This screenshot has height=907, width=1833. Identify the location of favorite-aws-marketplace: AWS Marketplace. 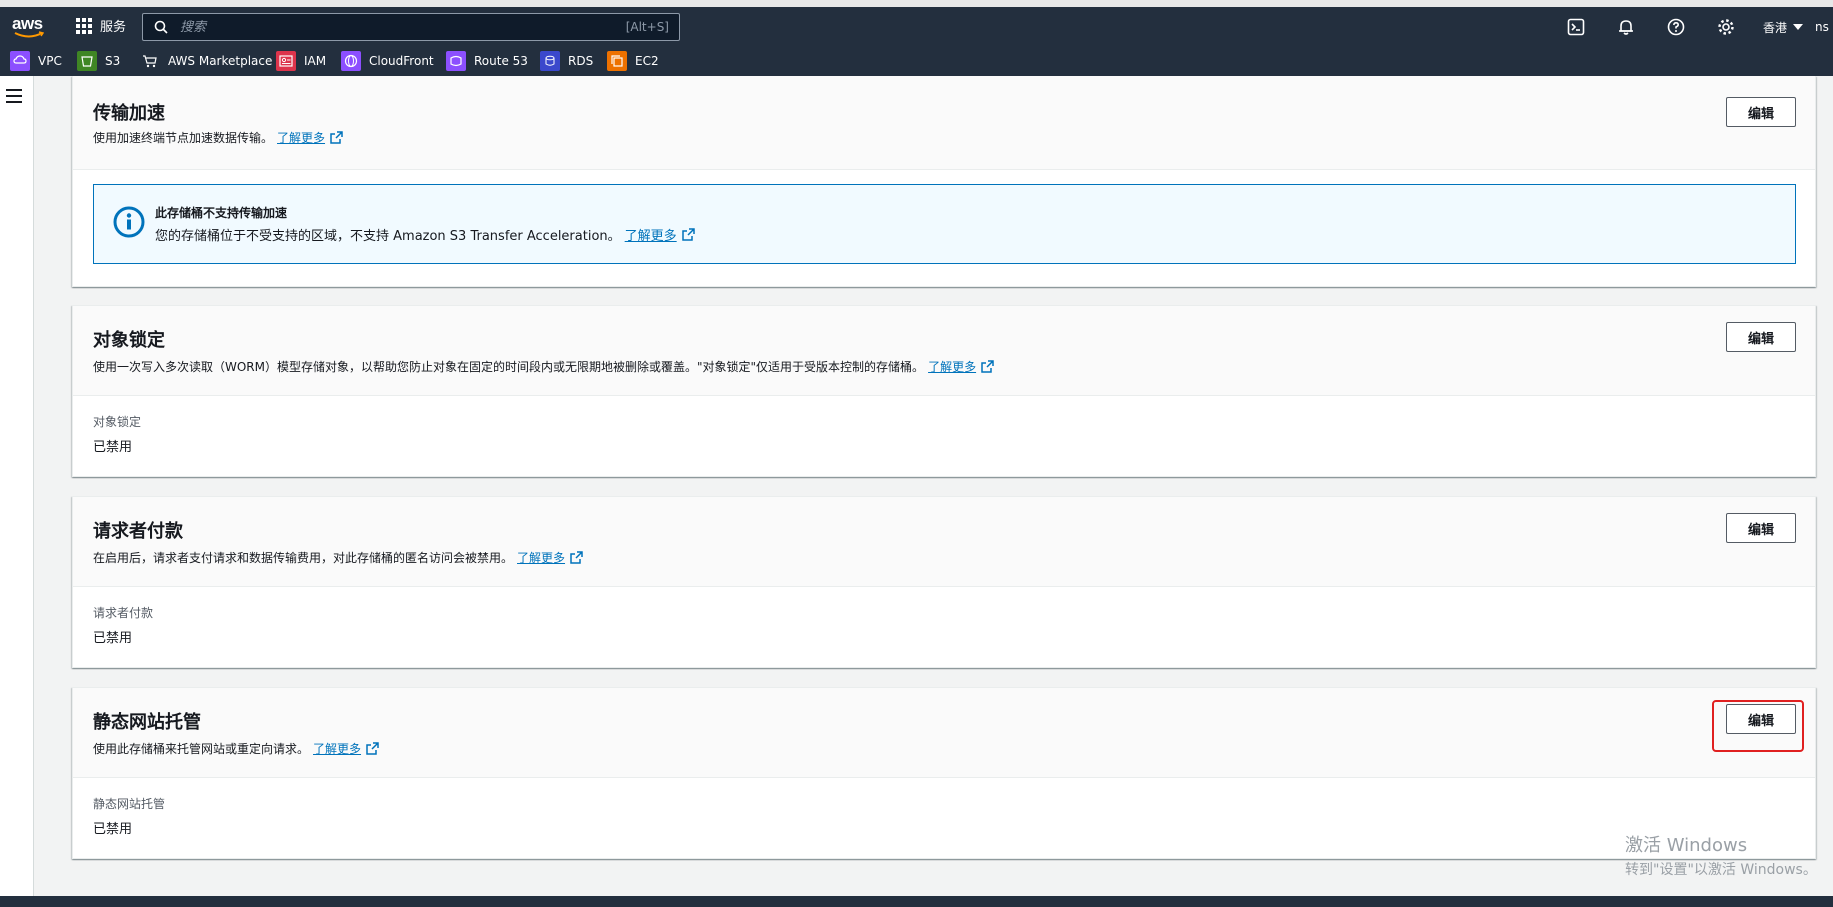
(206, 61).